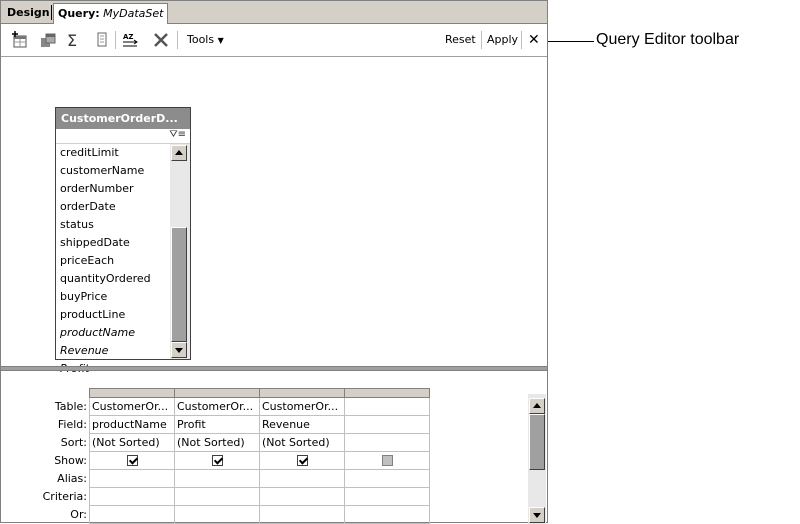 The width and height of the screenshot is (800, 524). I want to click on tab-divider, so click(51, 12).